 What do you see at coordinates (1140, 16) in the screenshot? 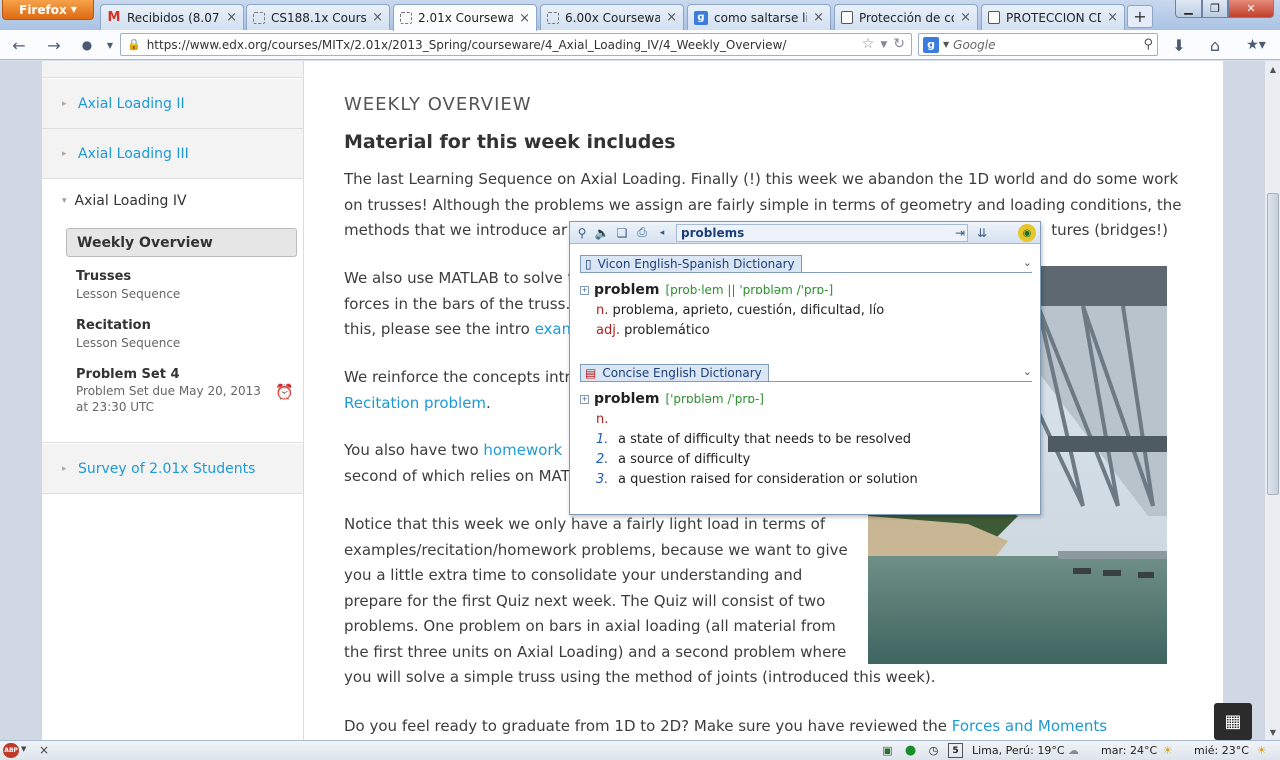
I see `new-tab-button: +` at bounding box center [1140, 16].